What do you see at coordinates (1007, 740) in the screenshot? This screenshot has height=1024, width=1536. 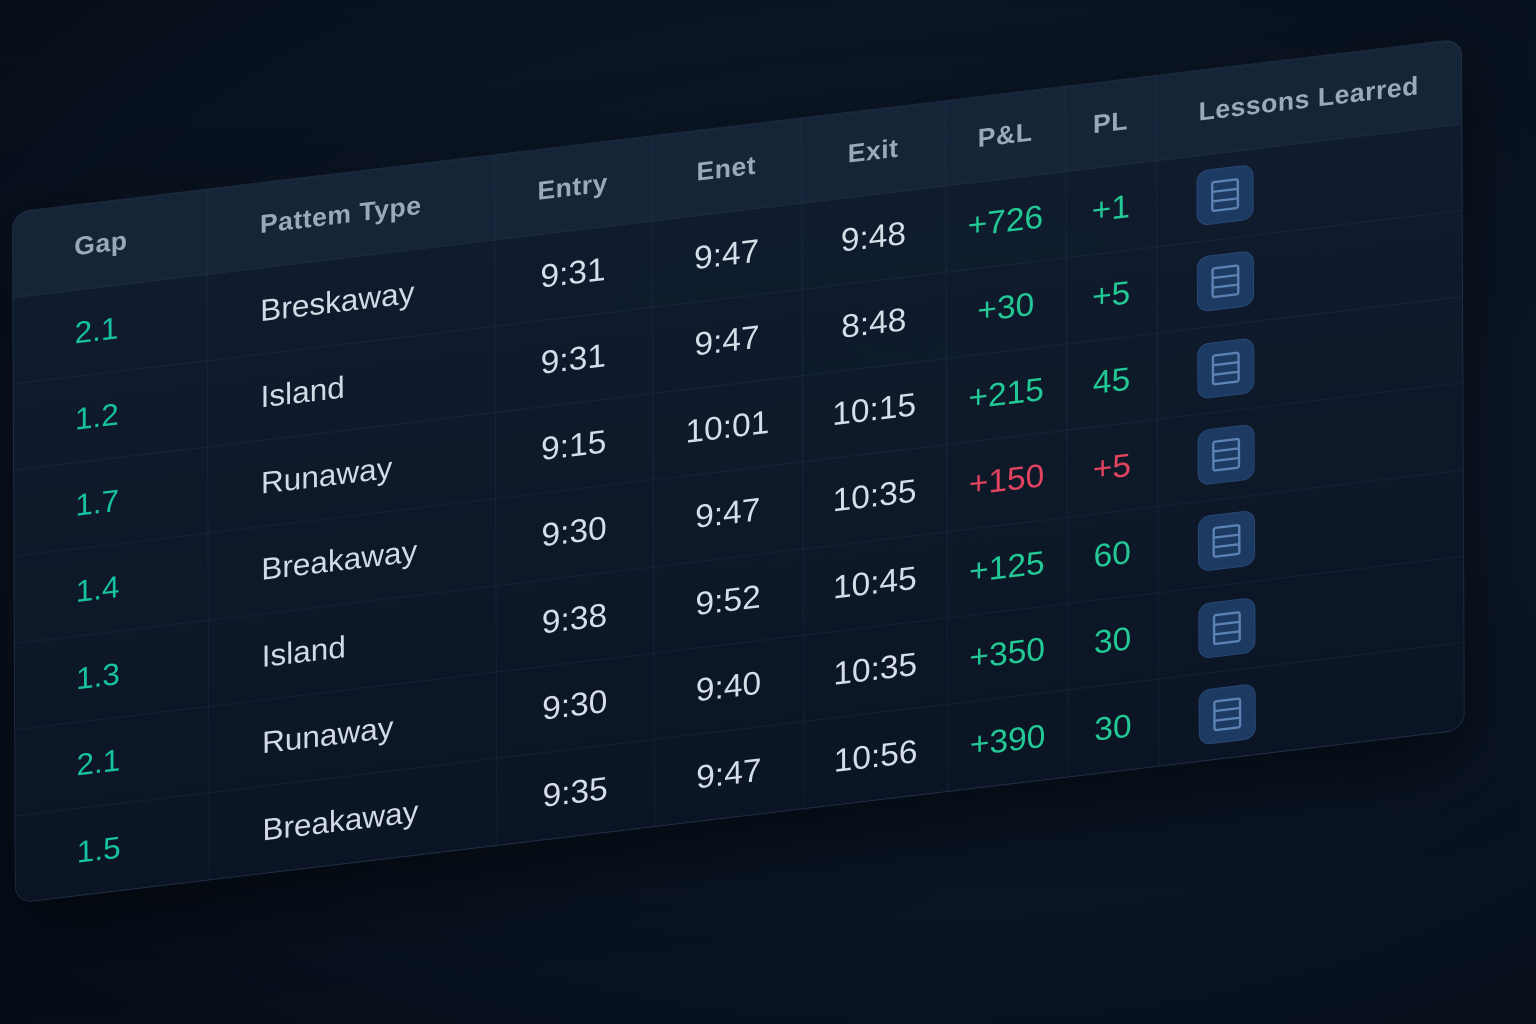 I see `pnl-cell: +390` at bounding box center [1007, 740].